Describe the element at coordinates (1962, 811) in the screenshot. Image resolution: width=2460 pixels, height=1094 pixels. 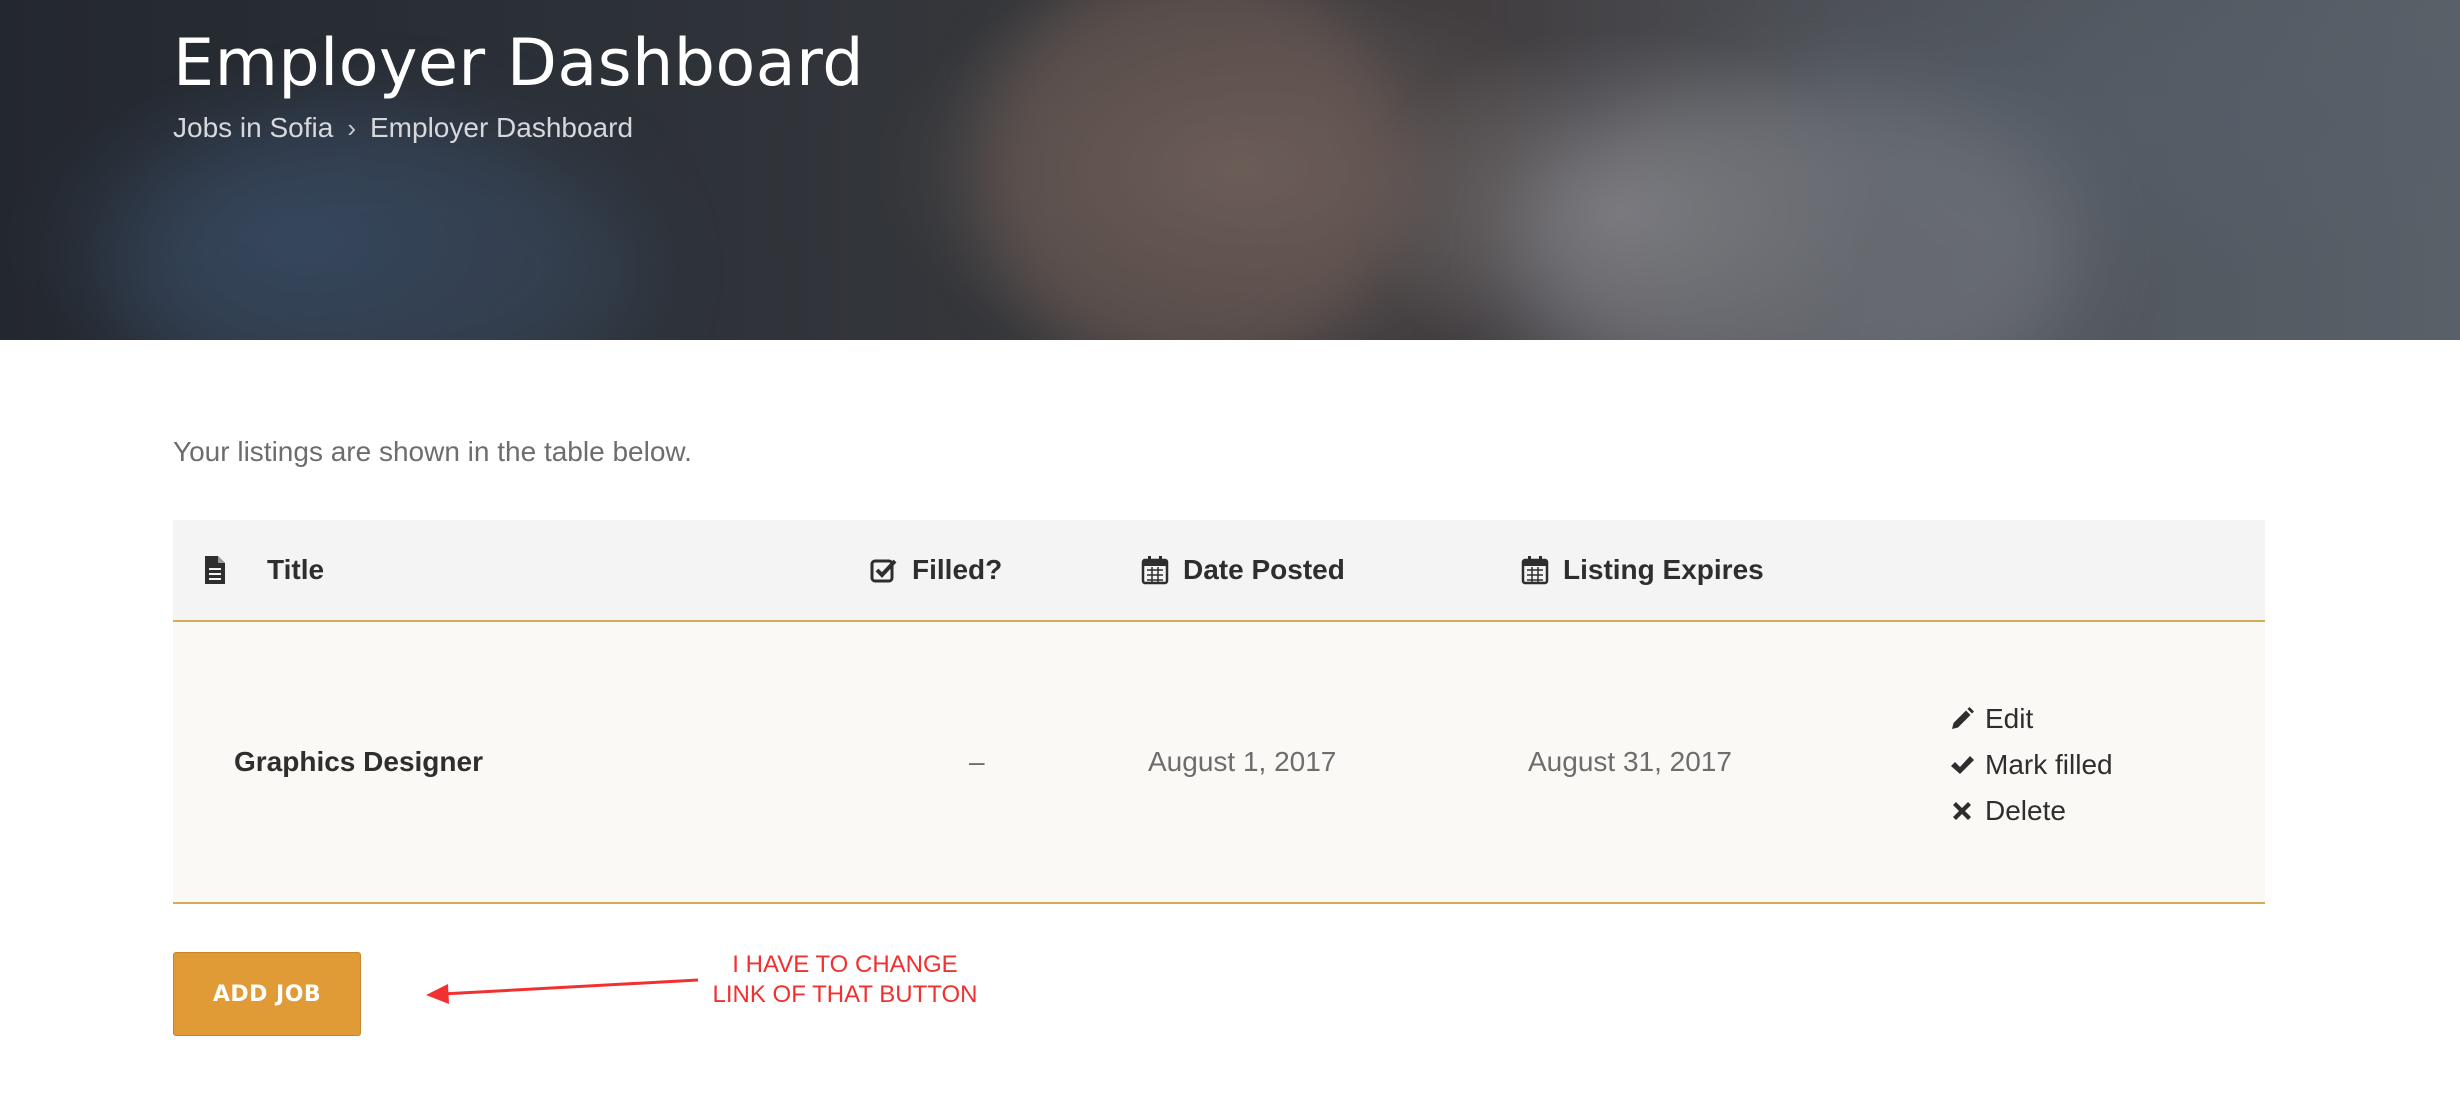
I see `x-icon` at that location.